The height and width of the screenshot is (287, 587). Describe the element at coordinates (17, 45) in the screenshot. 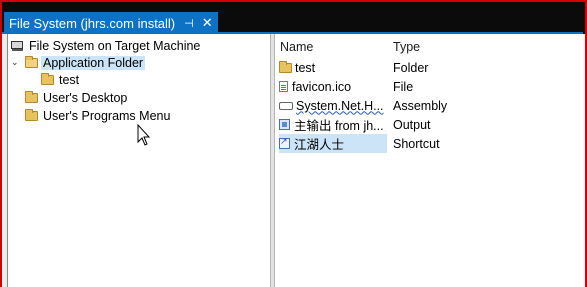

I see `computer-icon` at that location.